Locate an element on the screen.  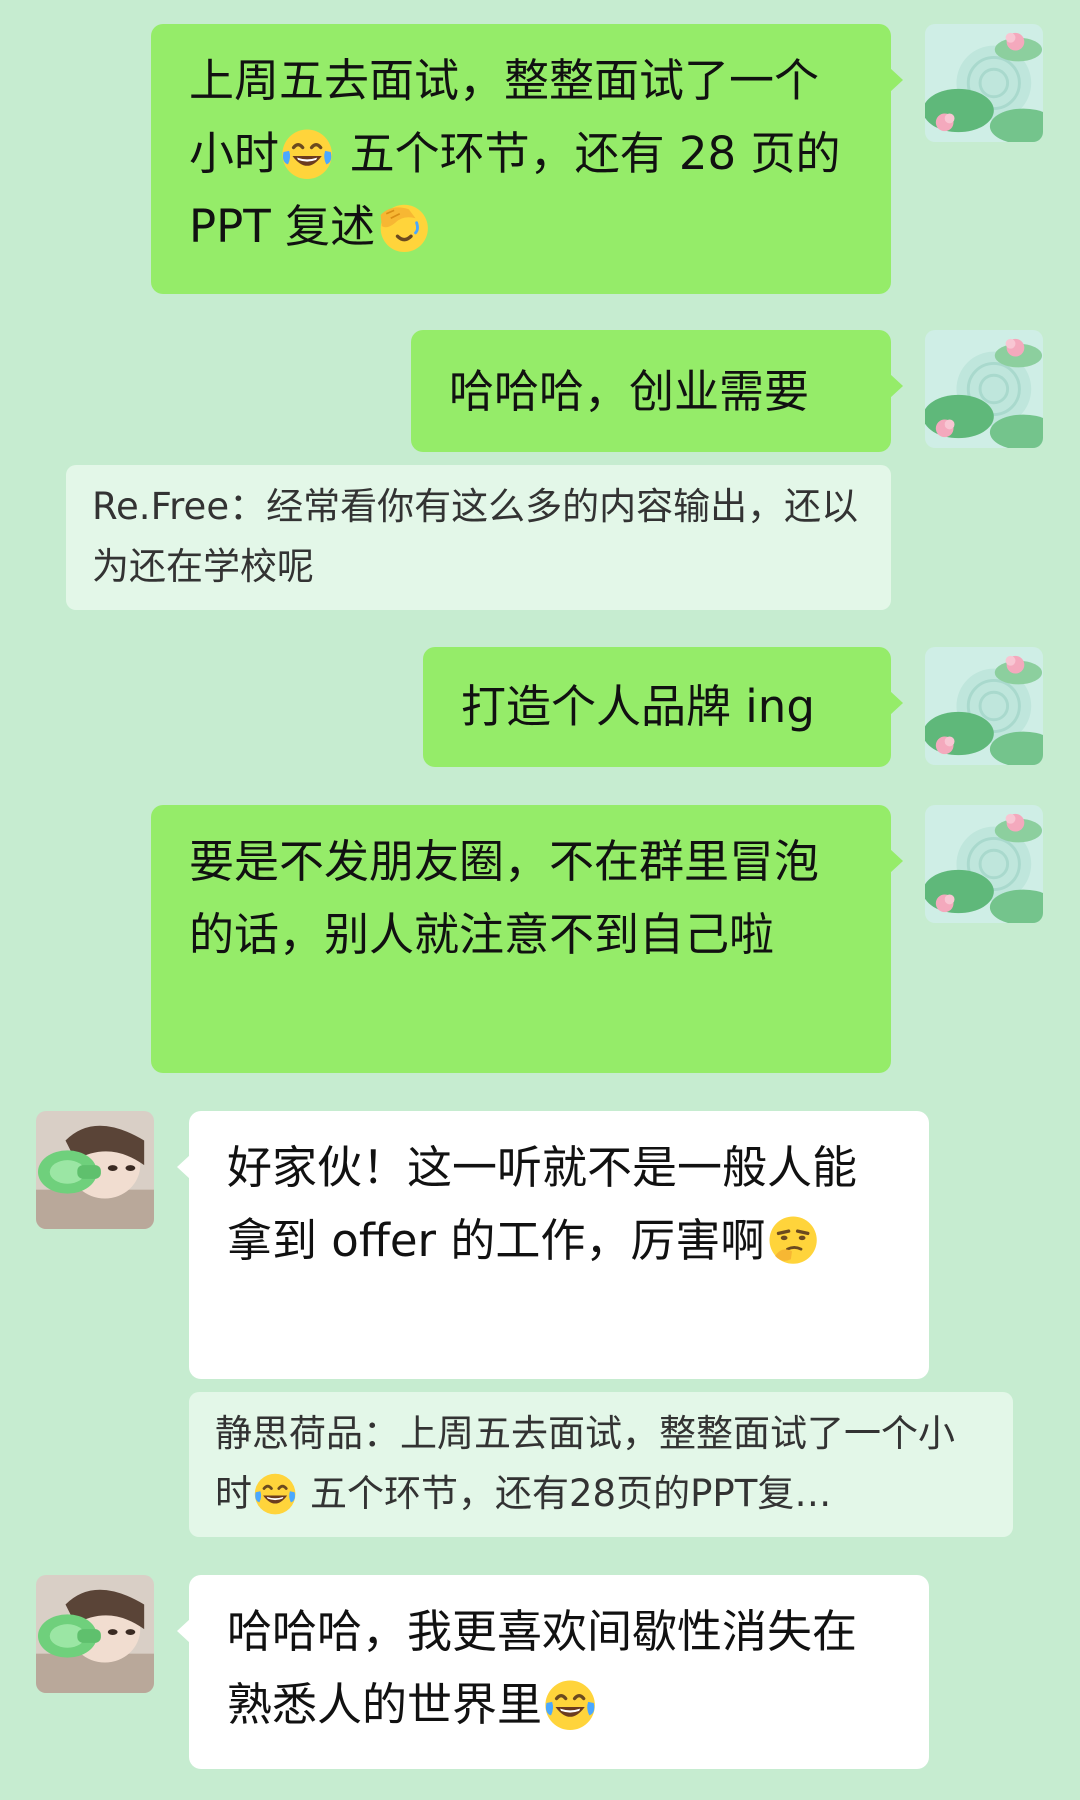
message-text: 要是不发朋友圈，不在群里冒泡的话，别人就注意不到自己啦 is located at coordinates (504, 898).